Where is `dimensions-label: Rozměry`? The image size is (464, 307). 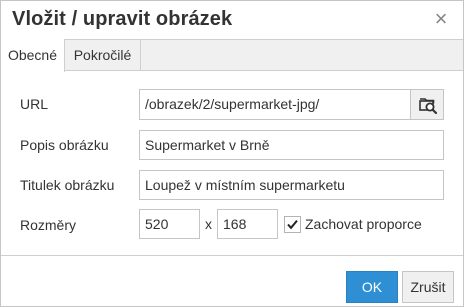 dimensions-label: Rozměry is located at coordinates (48, 225).